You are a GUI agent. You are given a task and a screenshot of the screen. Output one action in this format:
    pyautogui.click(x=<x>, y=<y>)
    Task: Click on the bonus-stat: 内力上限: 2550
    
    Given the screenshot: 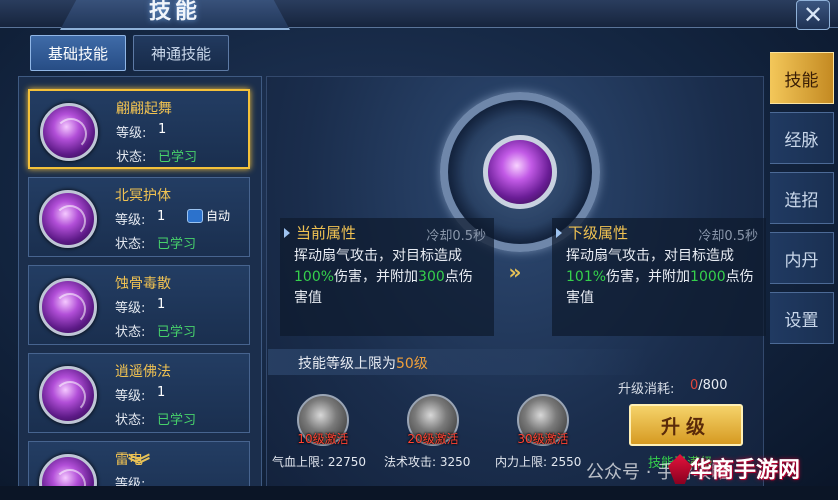 What is the action you would take?
    pyautogui.click(x=538, y=462)
    